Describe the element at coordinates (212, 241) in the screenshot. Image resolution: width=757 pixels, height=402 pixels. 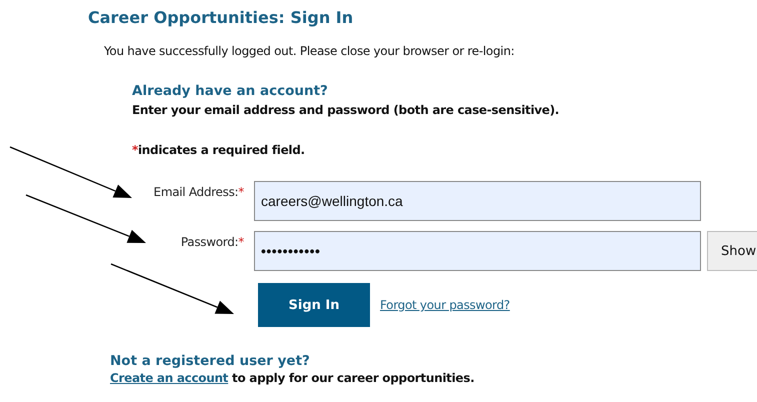
I see `field-label: Password:*` at that location.